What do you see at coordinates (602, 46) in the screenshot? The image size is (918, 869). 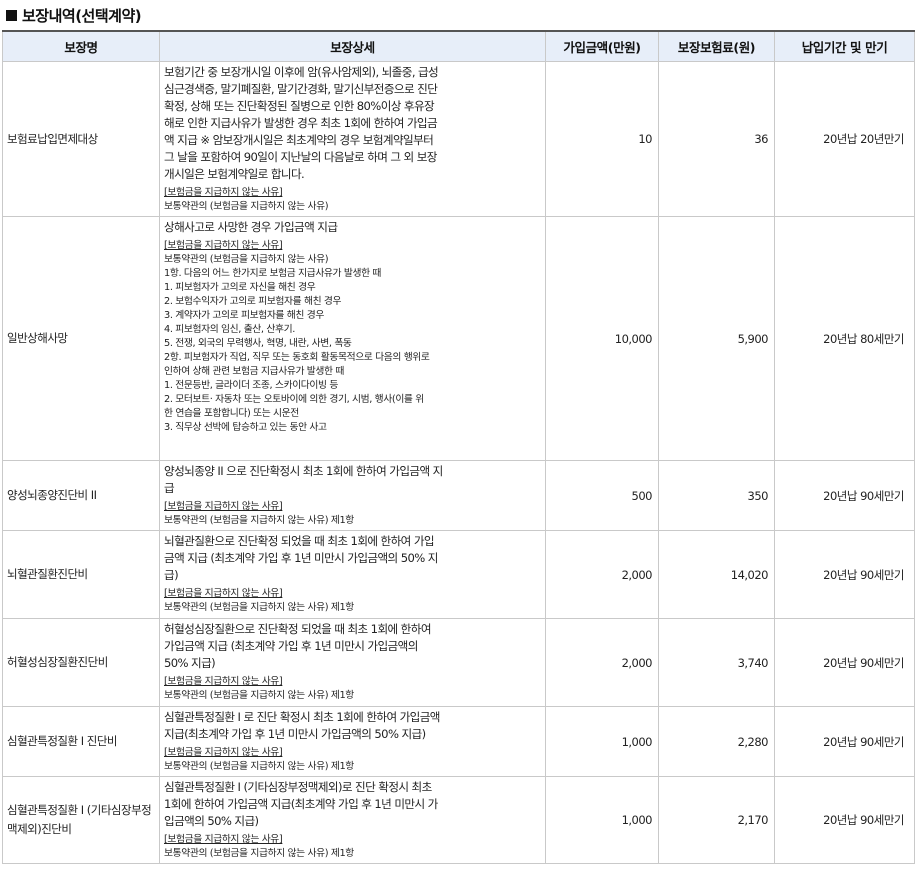 I see `header-insured-amount: 가입금액(만원)` at bounding box center [602, 46].